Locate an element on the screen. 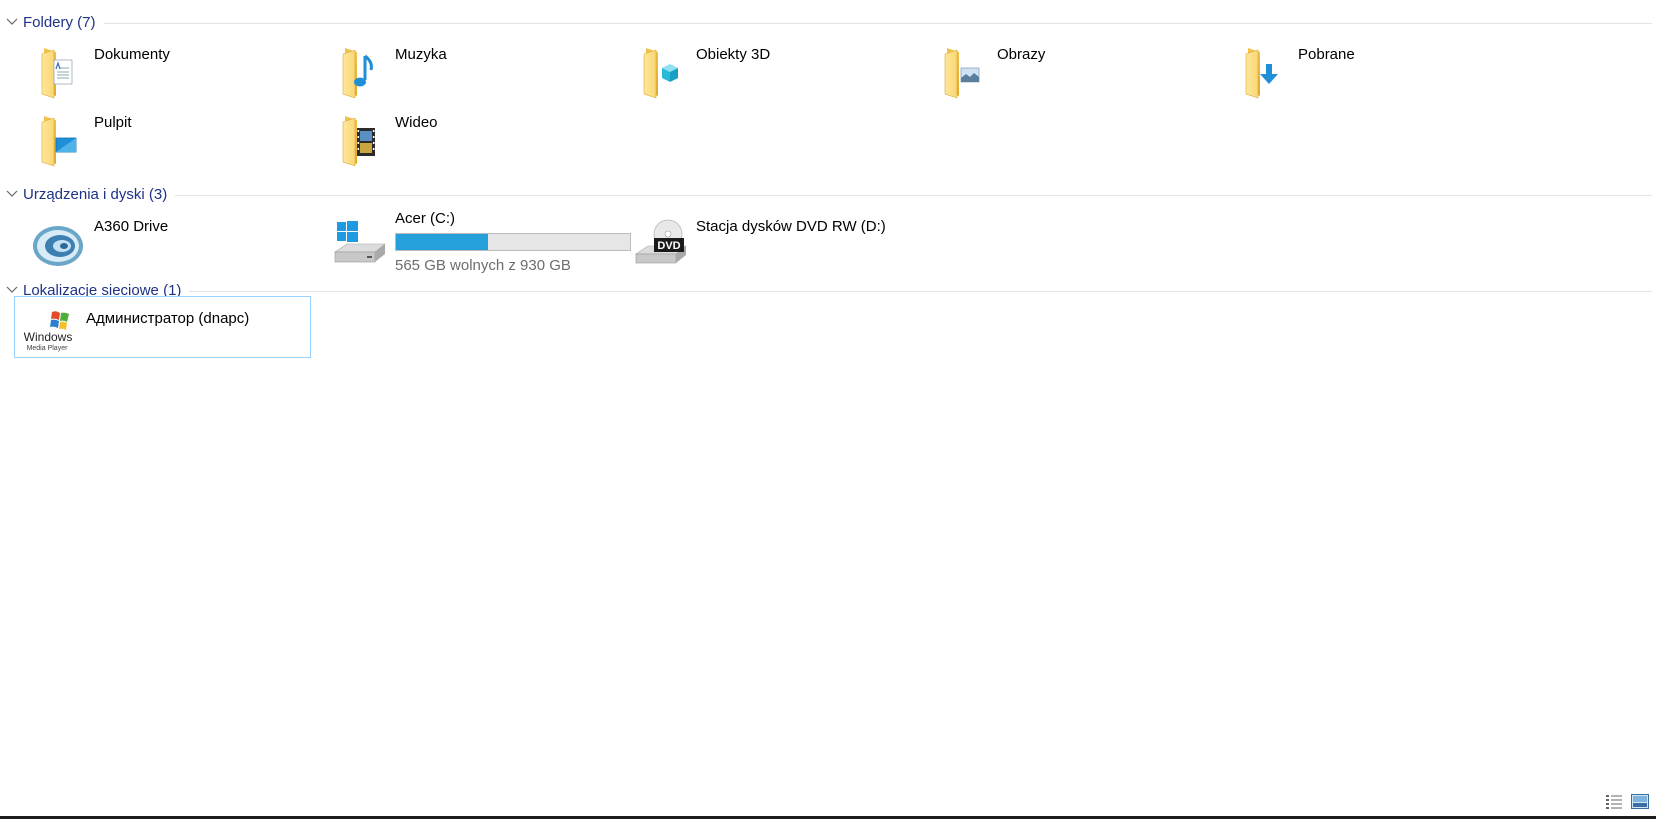 The image size is (1656, 819). disk-free-space: 565 GB wolnych z 930 GB is located at coordinates (483, 265).